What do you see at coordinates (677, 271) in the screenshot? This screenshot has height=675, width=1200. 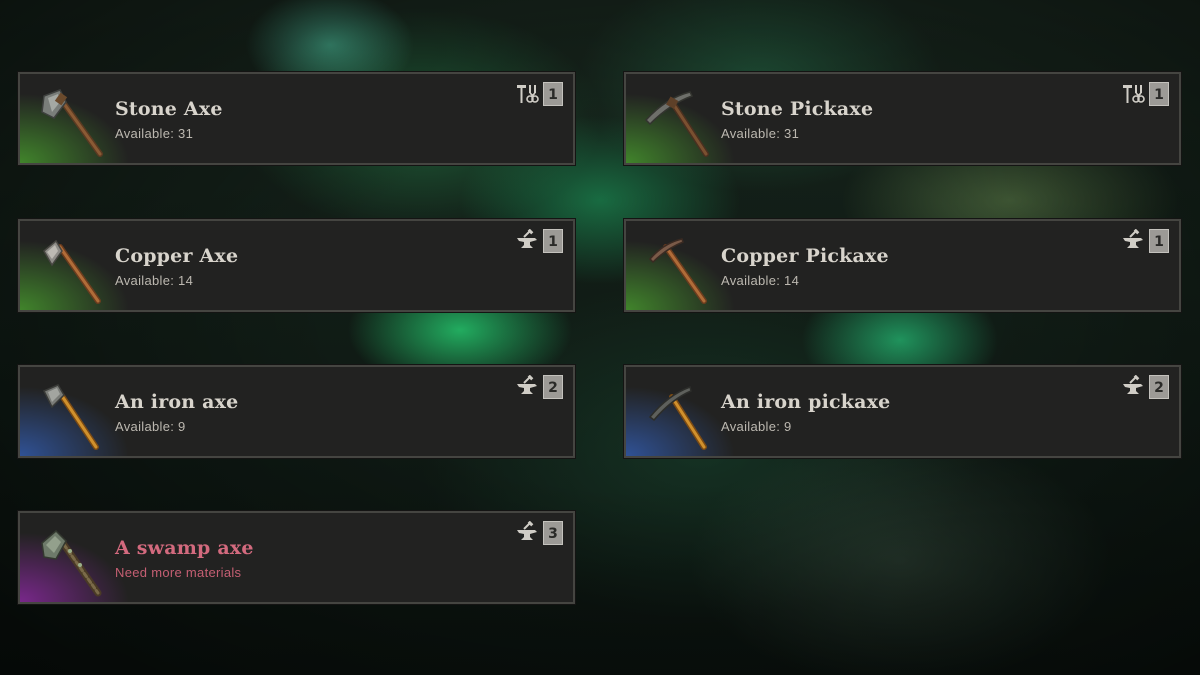 I see `copper-pickaxe-icon` at bounding box center [677, 271].